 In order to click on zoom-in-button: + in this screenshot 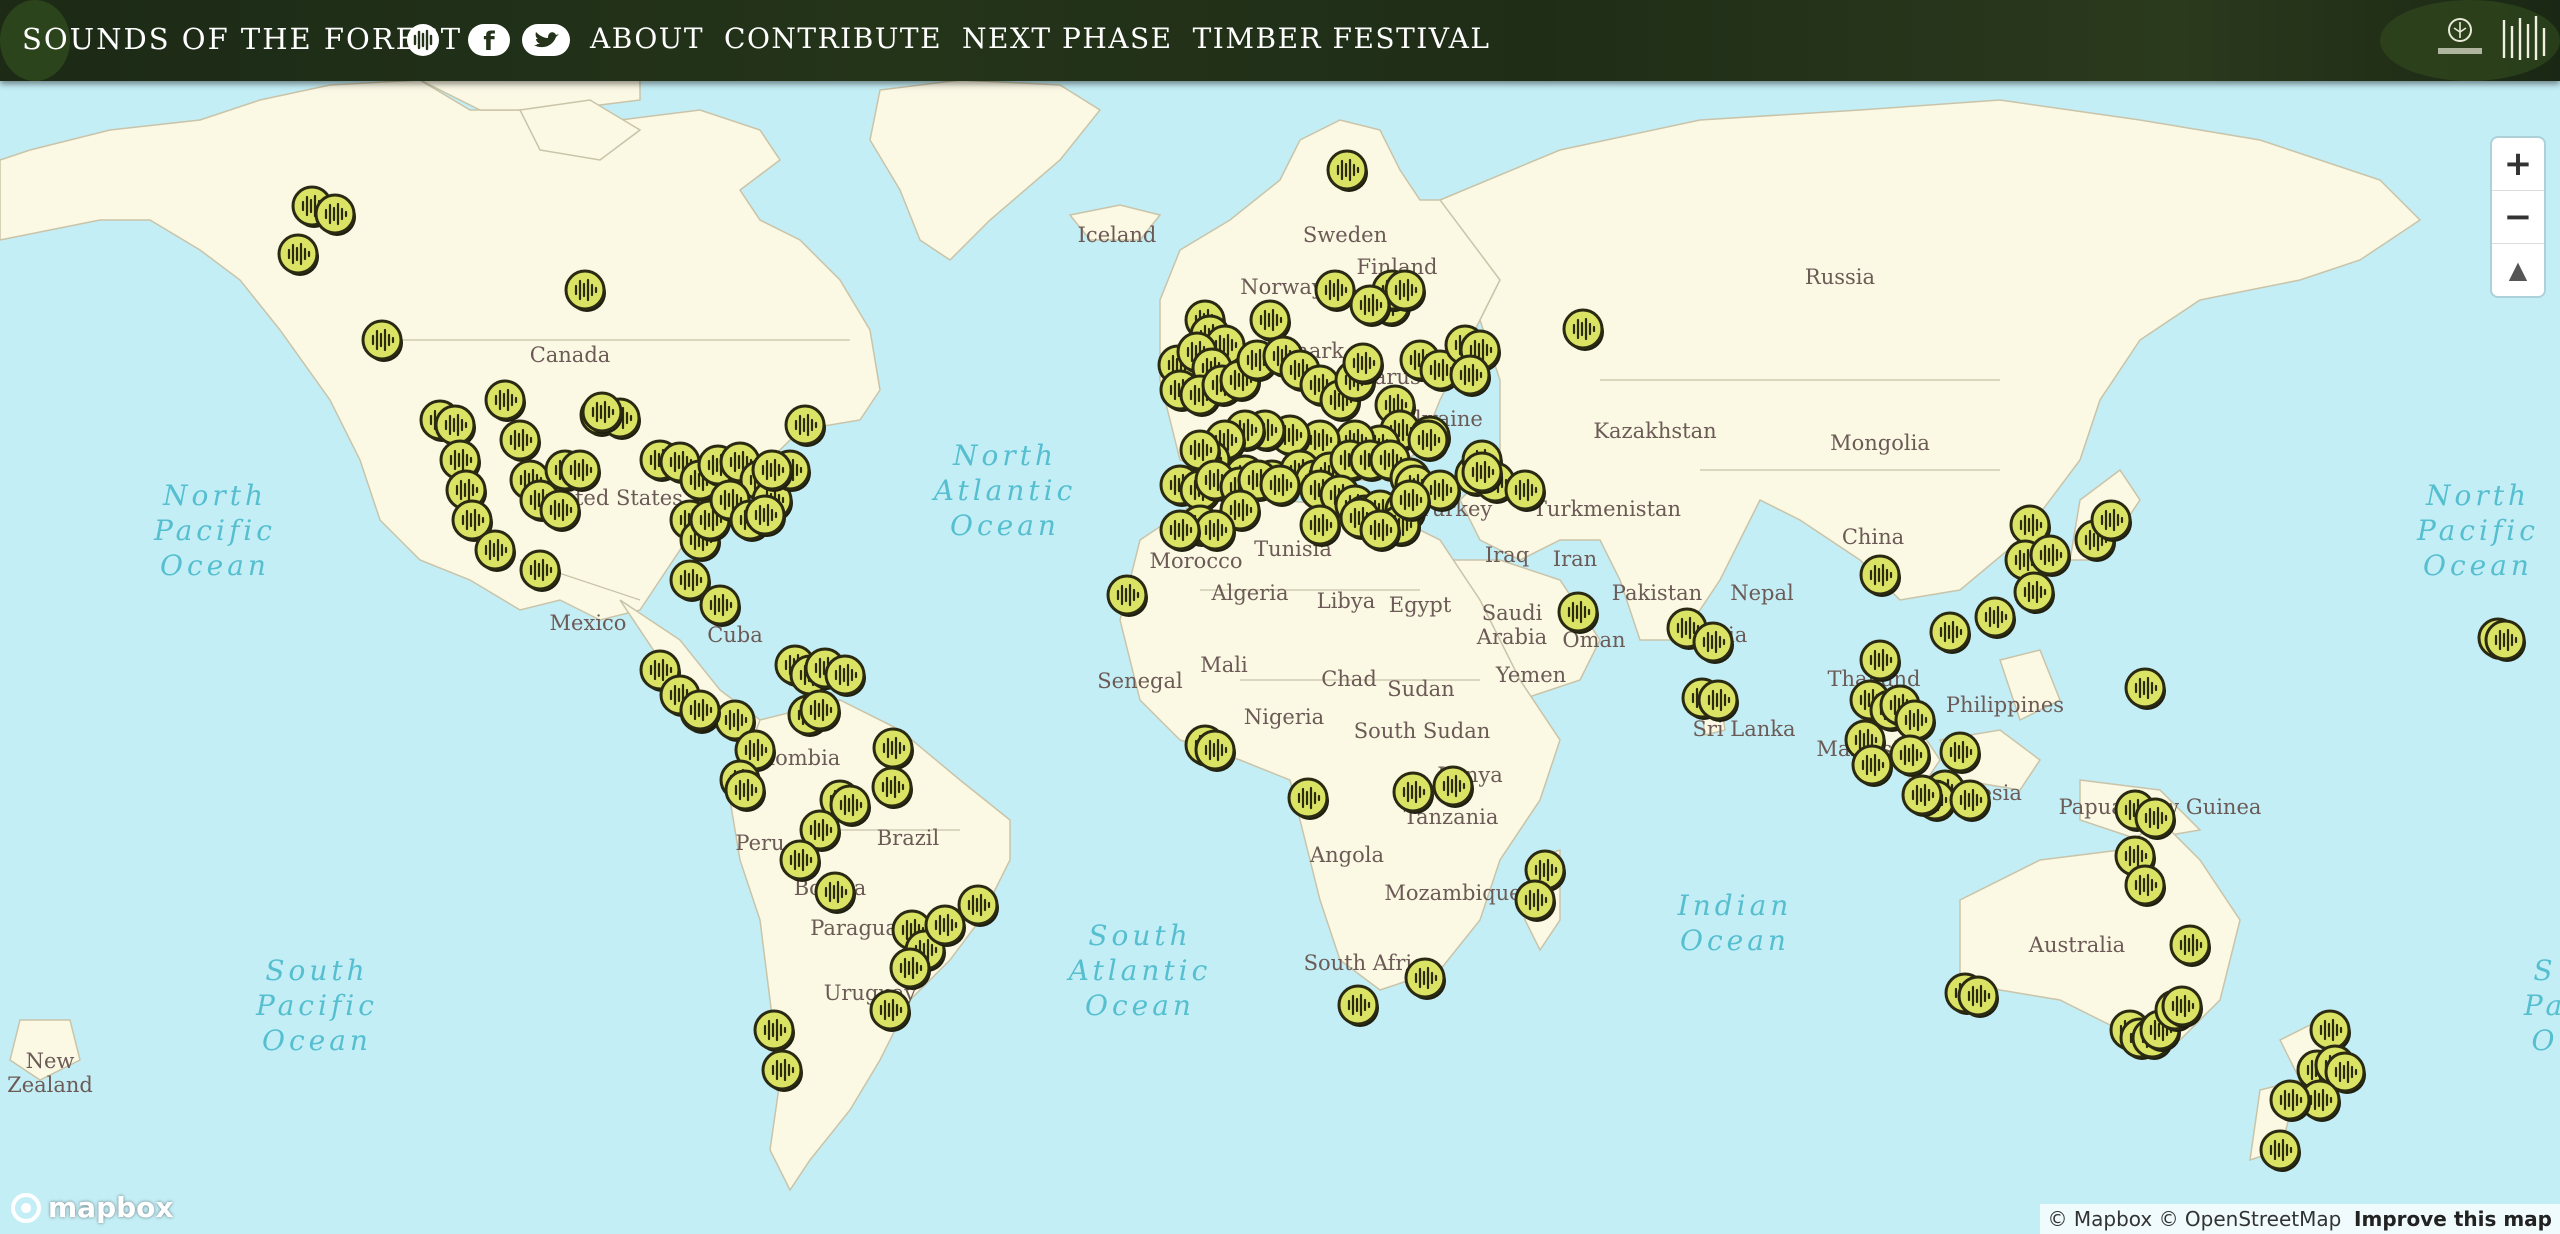, I will do `click(2518, 164)`.